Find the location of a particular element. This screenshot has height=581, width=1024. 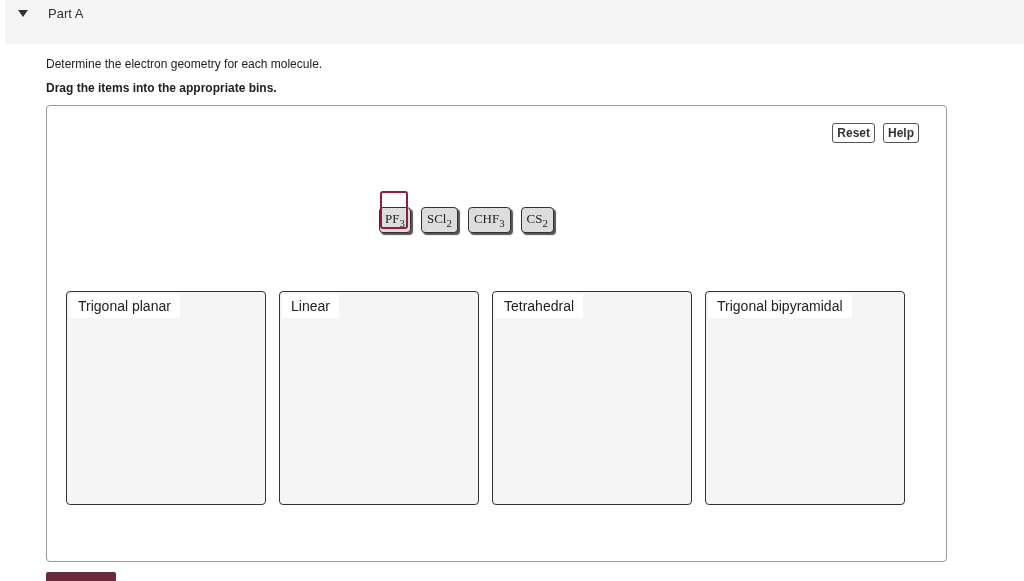

collapse-triangle-icon is located at coordinates (23, 13).